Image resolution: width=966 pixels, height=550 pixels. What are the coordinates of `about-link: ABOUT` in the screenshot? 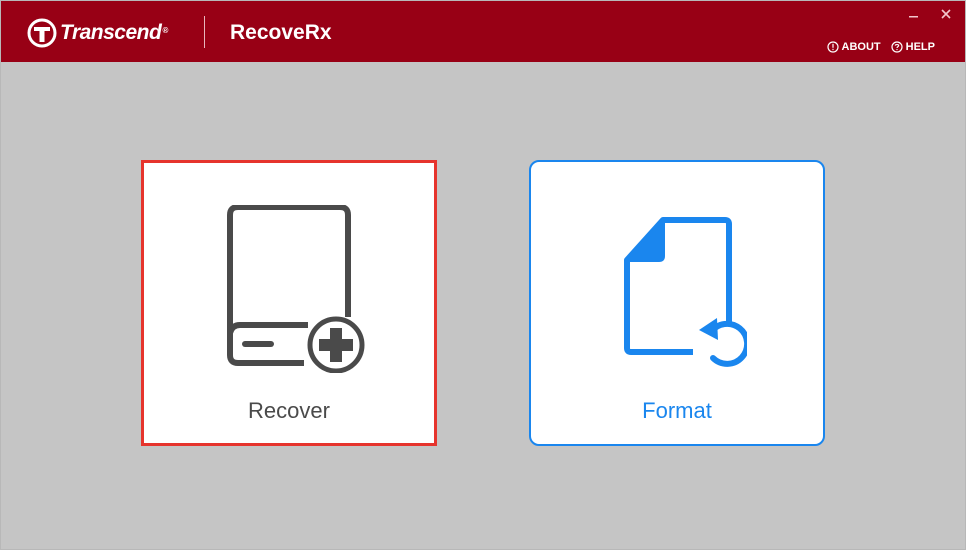 It's located at (853, 47).